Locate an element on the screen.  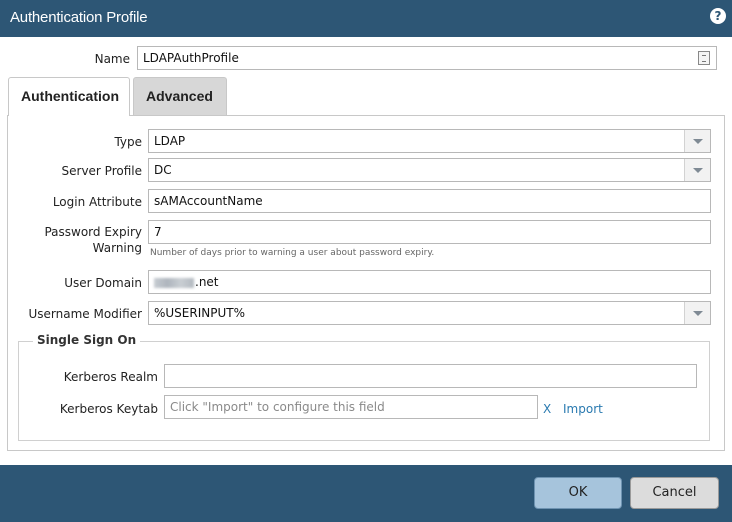
clear-keytab-link: X is located at coordinates (547, 409).